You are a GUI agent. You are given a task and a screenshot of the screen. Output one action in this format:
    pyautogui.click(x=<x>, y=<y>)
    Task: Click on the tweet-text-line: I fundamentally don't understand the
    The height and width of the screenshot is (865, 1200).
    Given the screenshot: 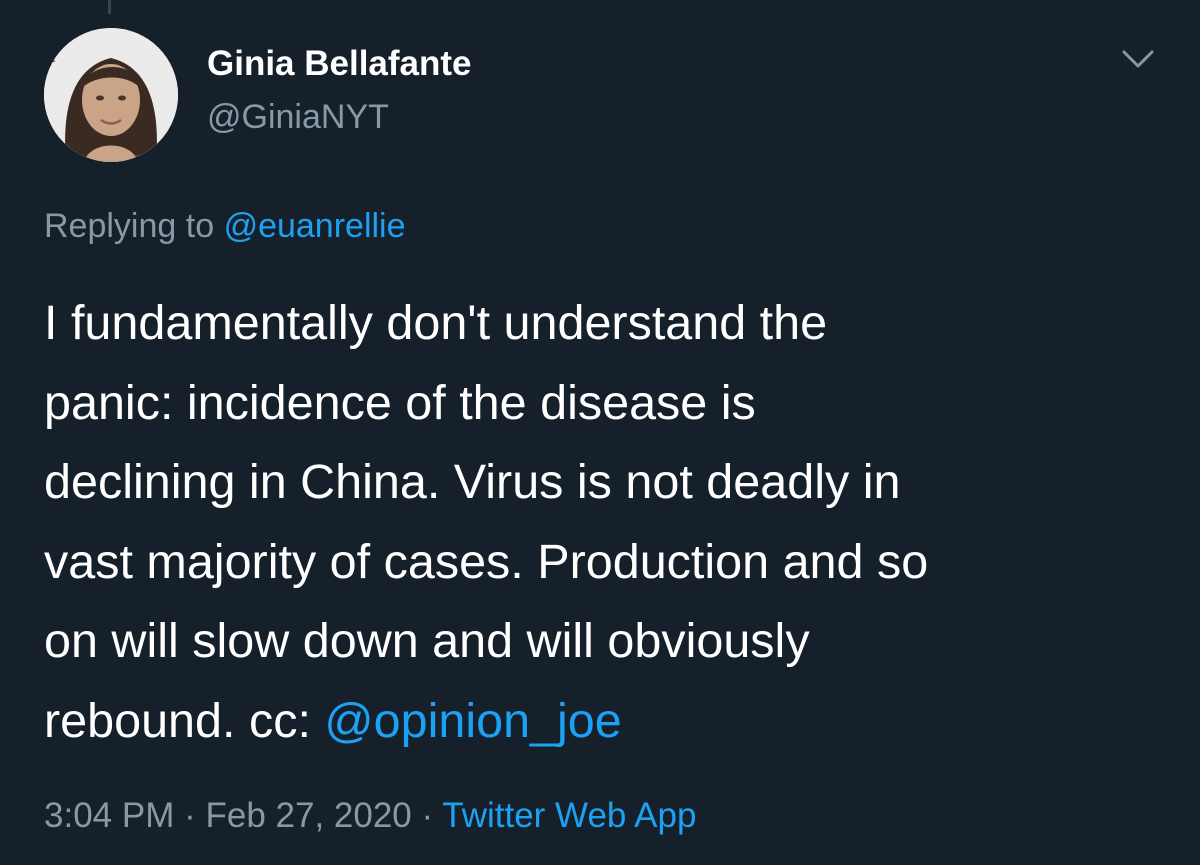 What is the action you would take?
    pyautogui.click(x=436, y=323)
    